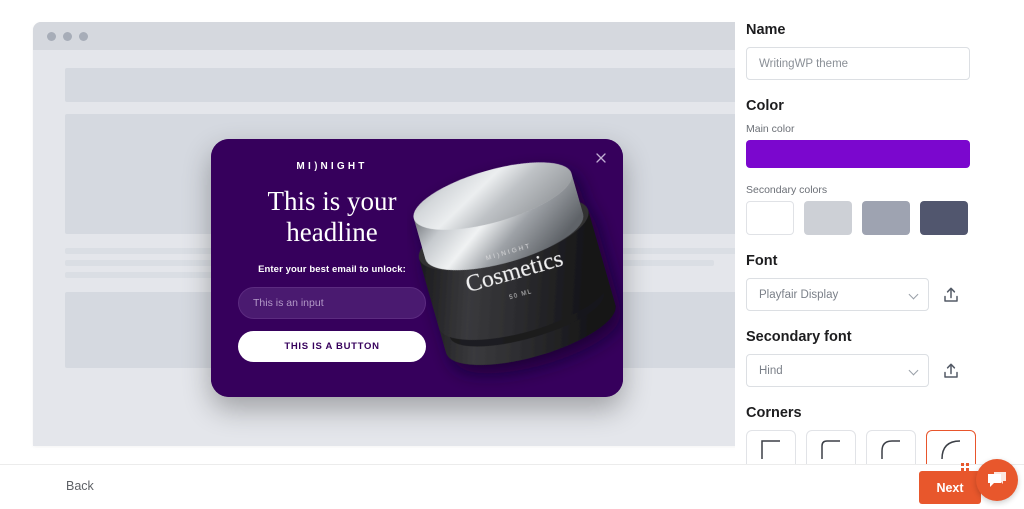  Describe the element at coordinates (765, 106) in the screenshot. I see `color-section-title: Color` at that location.